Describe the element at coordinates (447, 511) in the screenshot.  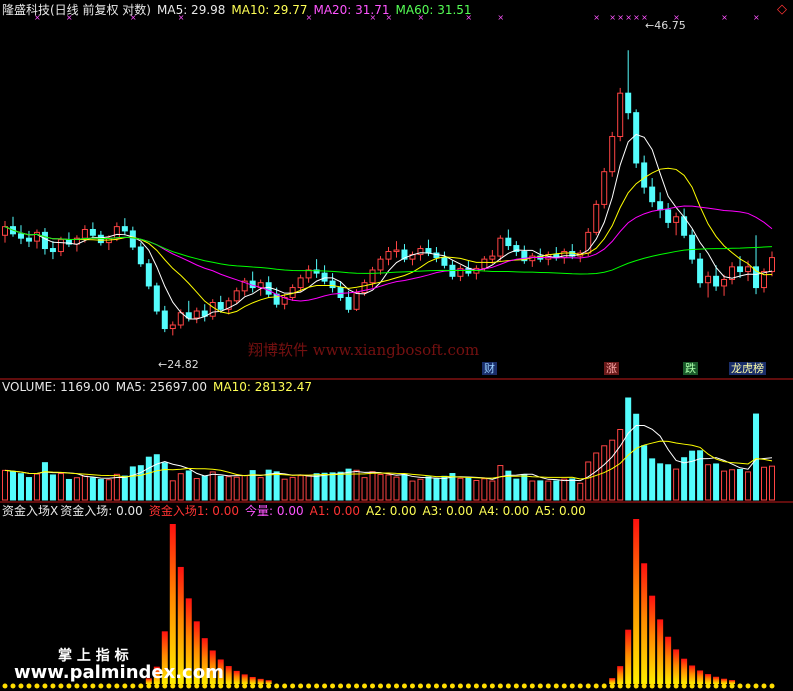
I see `indicator-a3: A3: 0.00` at that location.